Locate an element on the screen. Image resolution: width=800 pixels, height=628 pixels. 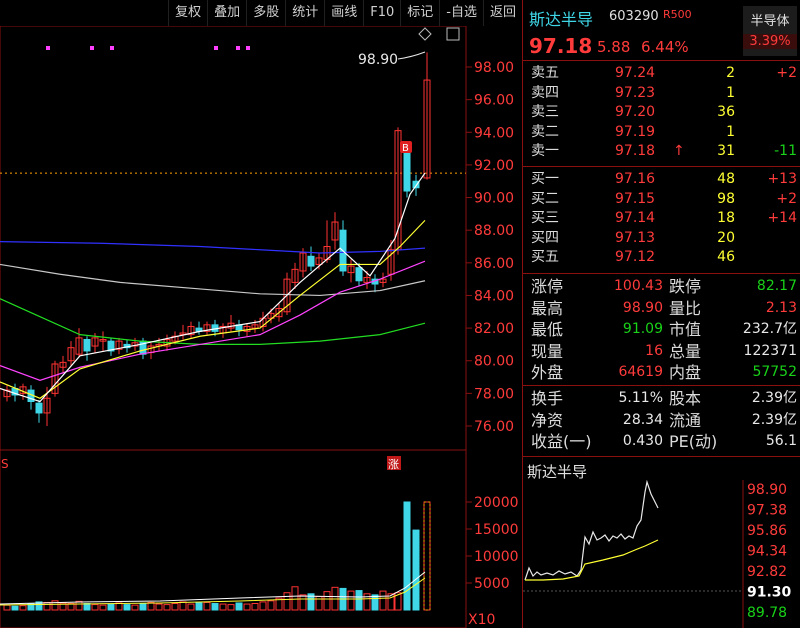
high-marker-arrow is located at coordinates (411, 55).